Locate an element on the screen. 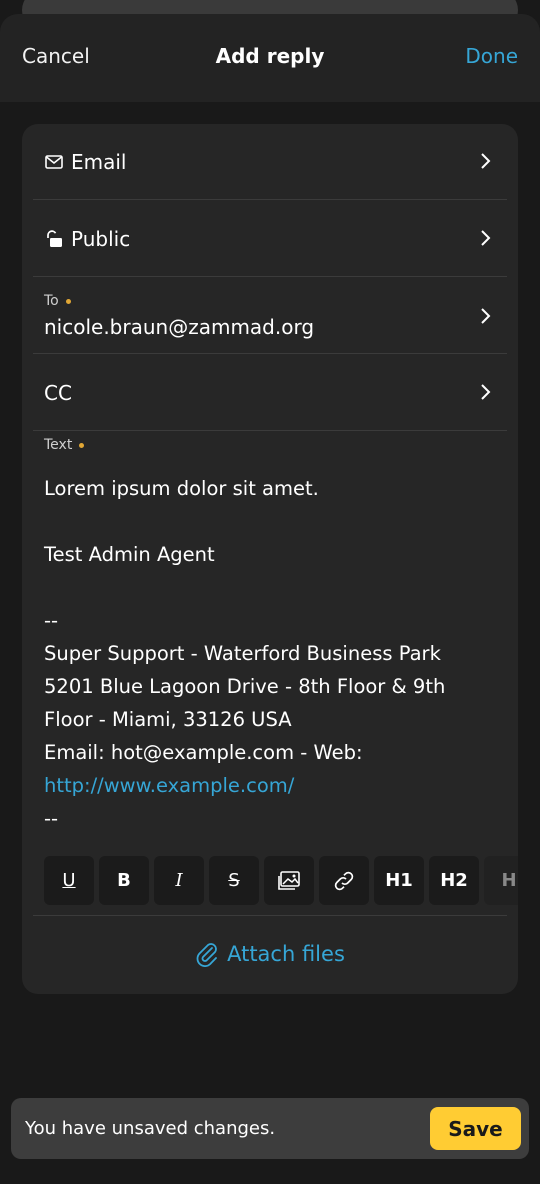  visibility-field: Public is located at coordinates (270, 239).